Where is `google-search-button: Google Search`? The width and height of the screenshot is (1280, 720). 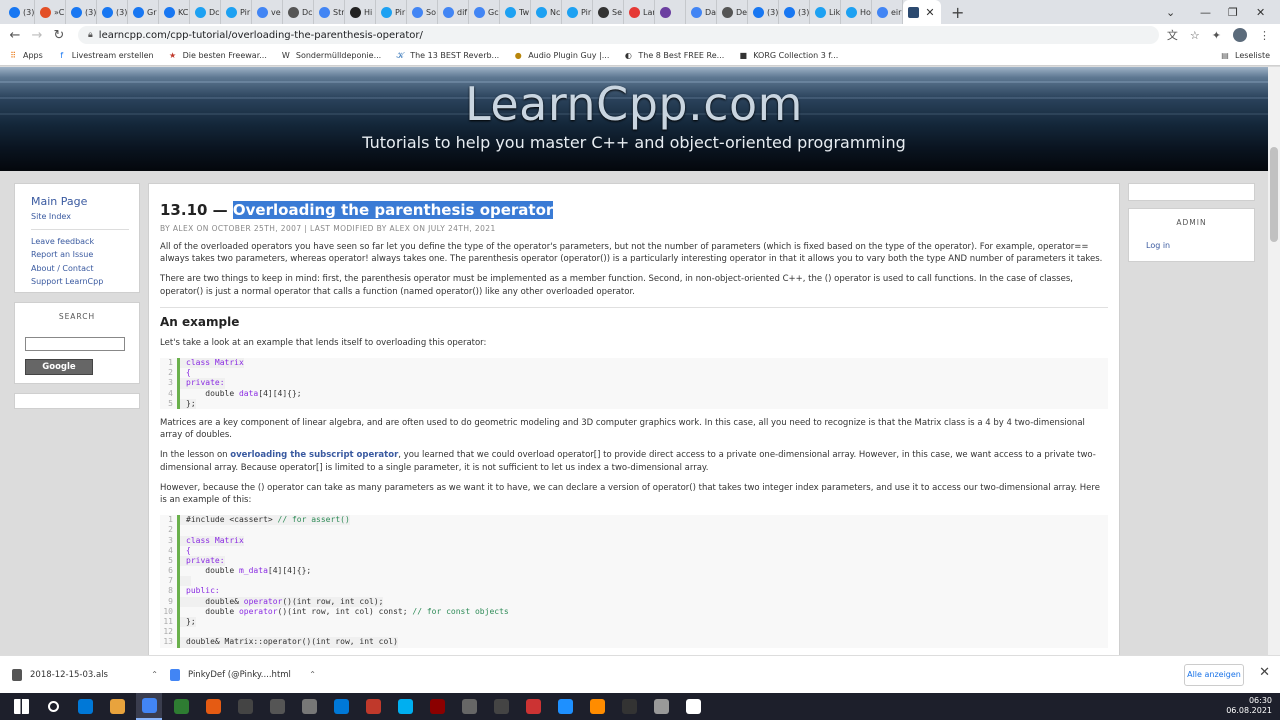
google-search-button: Google Search is located at coordinates (59, 372).